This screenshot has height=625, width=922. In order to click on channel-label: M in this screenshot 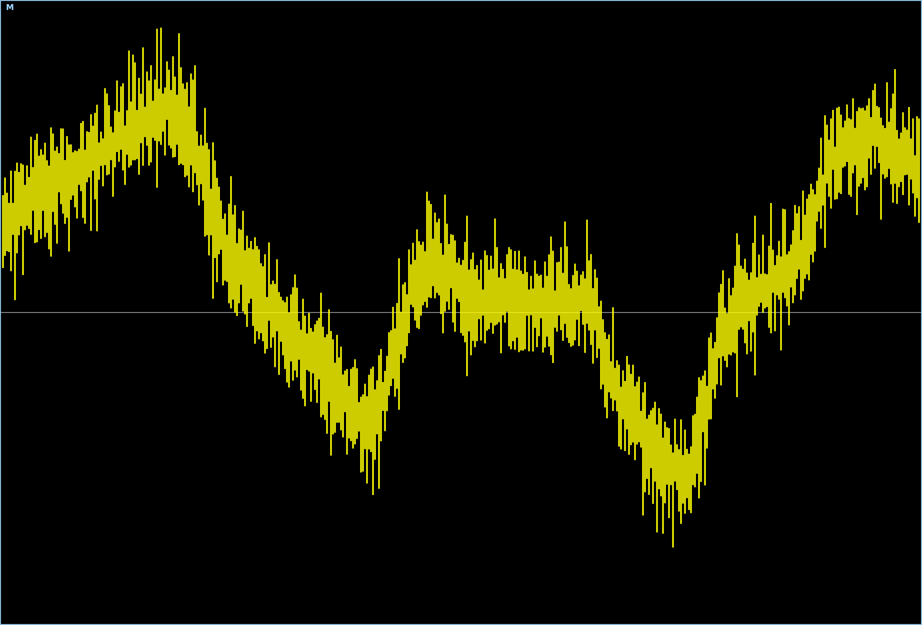, I will do `click(10, 8)`.